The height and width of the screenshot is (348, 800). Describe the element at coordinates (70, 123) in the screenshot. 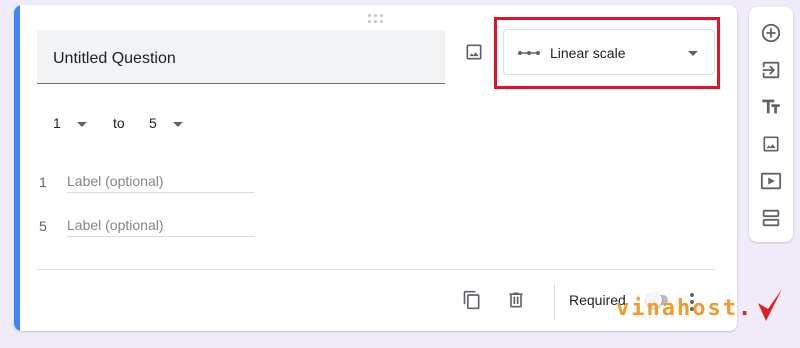

I see `scale-from-select: 1` at that location.